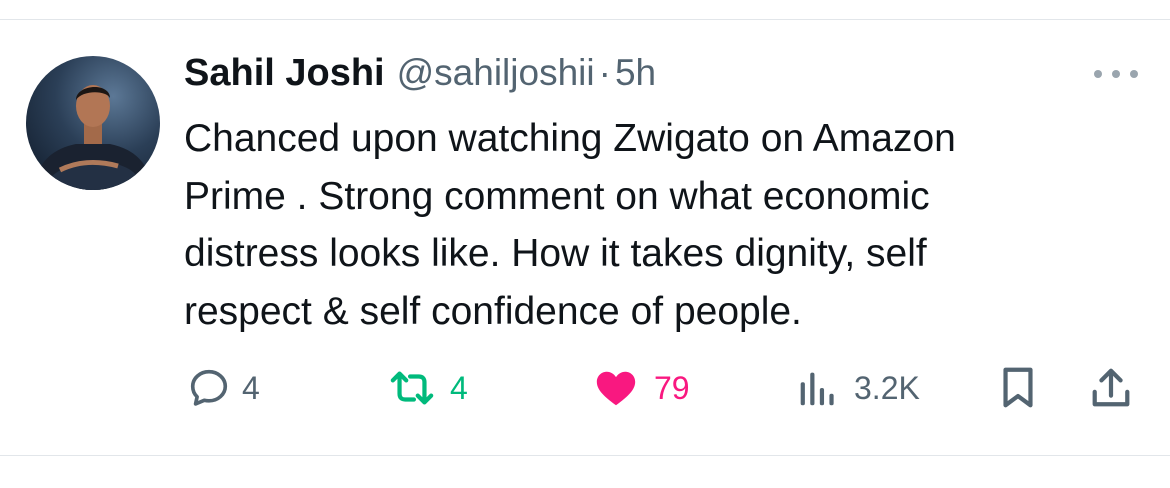 The width and height of the screenshot is (1170, 488). I want to click on like-count: 79, so click(672, 387).